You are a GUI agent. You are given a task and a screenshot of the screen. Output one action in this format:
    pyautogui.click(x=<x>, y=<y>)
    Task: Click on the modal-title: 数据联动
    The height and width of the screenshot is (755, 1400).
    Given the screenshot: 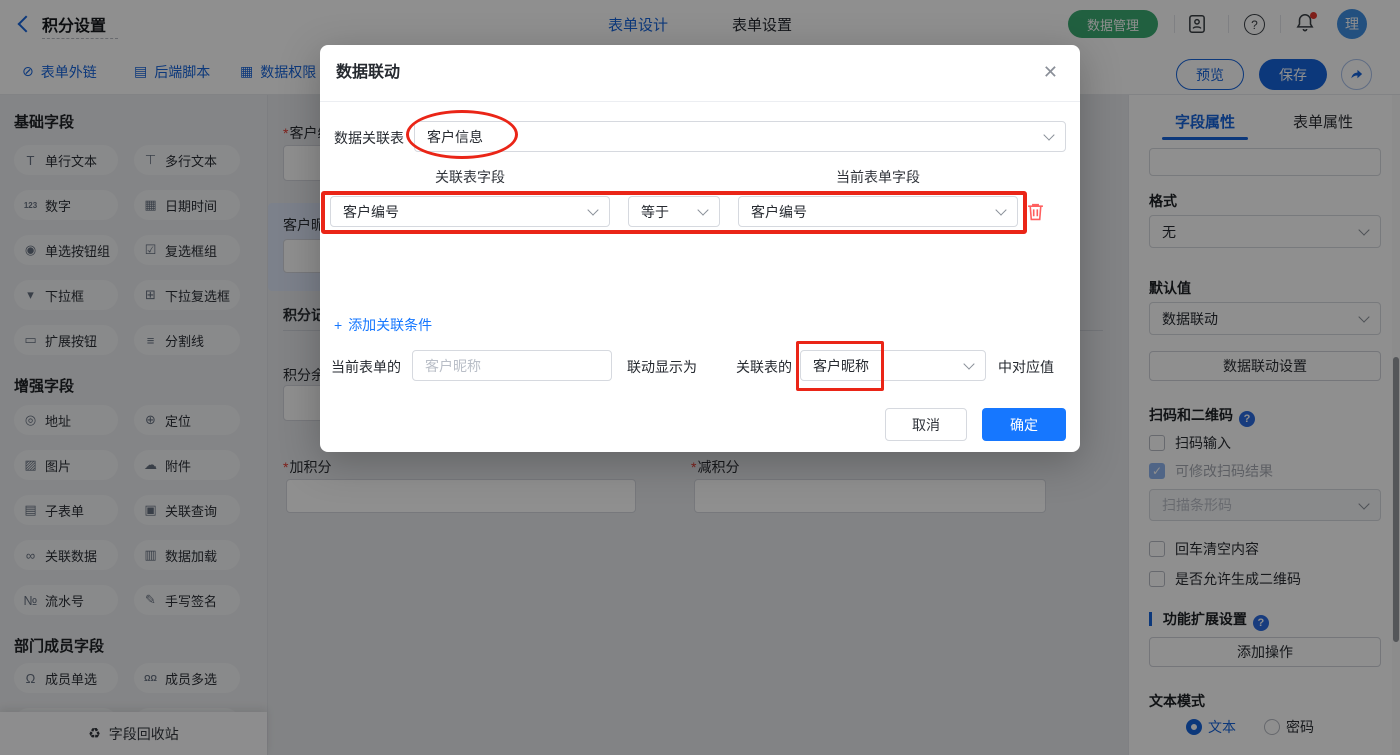 What is the action you would take?
    pyautogui.click(x=368, y=72)
    